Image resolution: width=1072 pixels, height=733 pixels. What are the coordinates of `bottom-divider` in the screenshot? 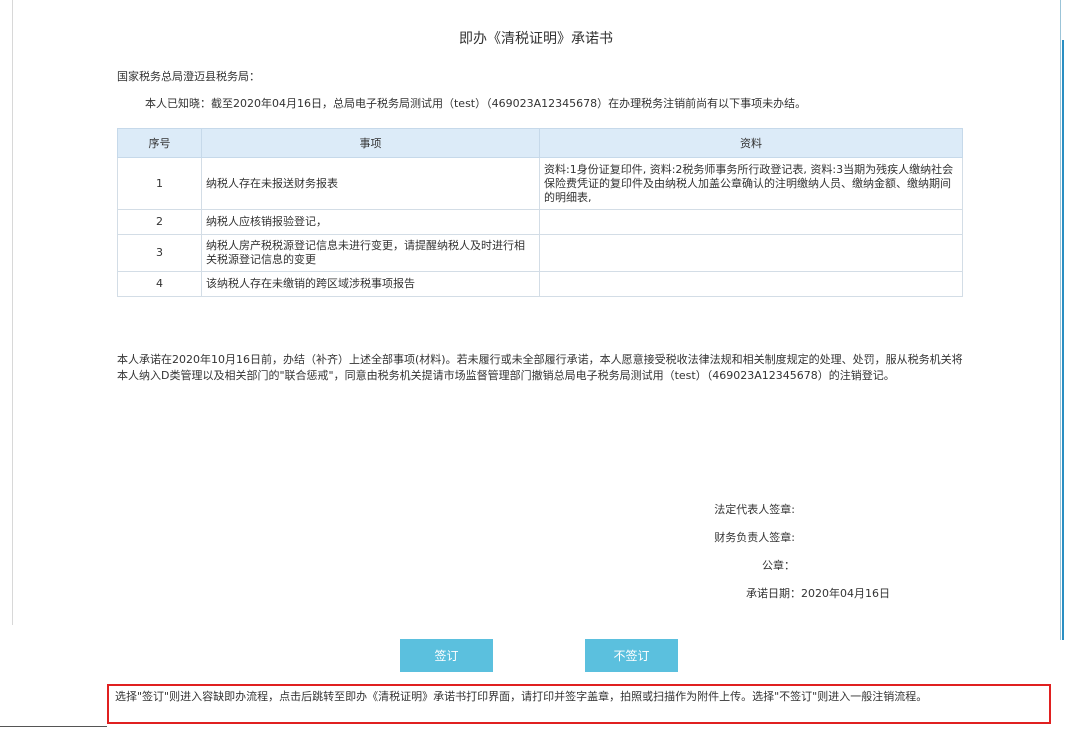 It's located at (53, 726).